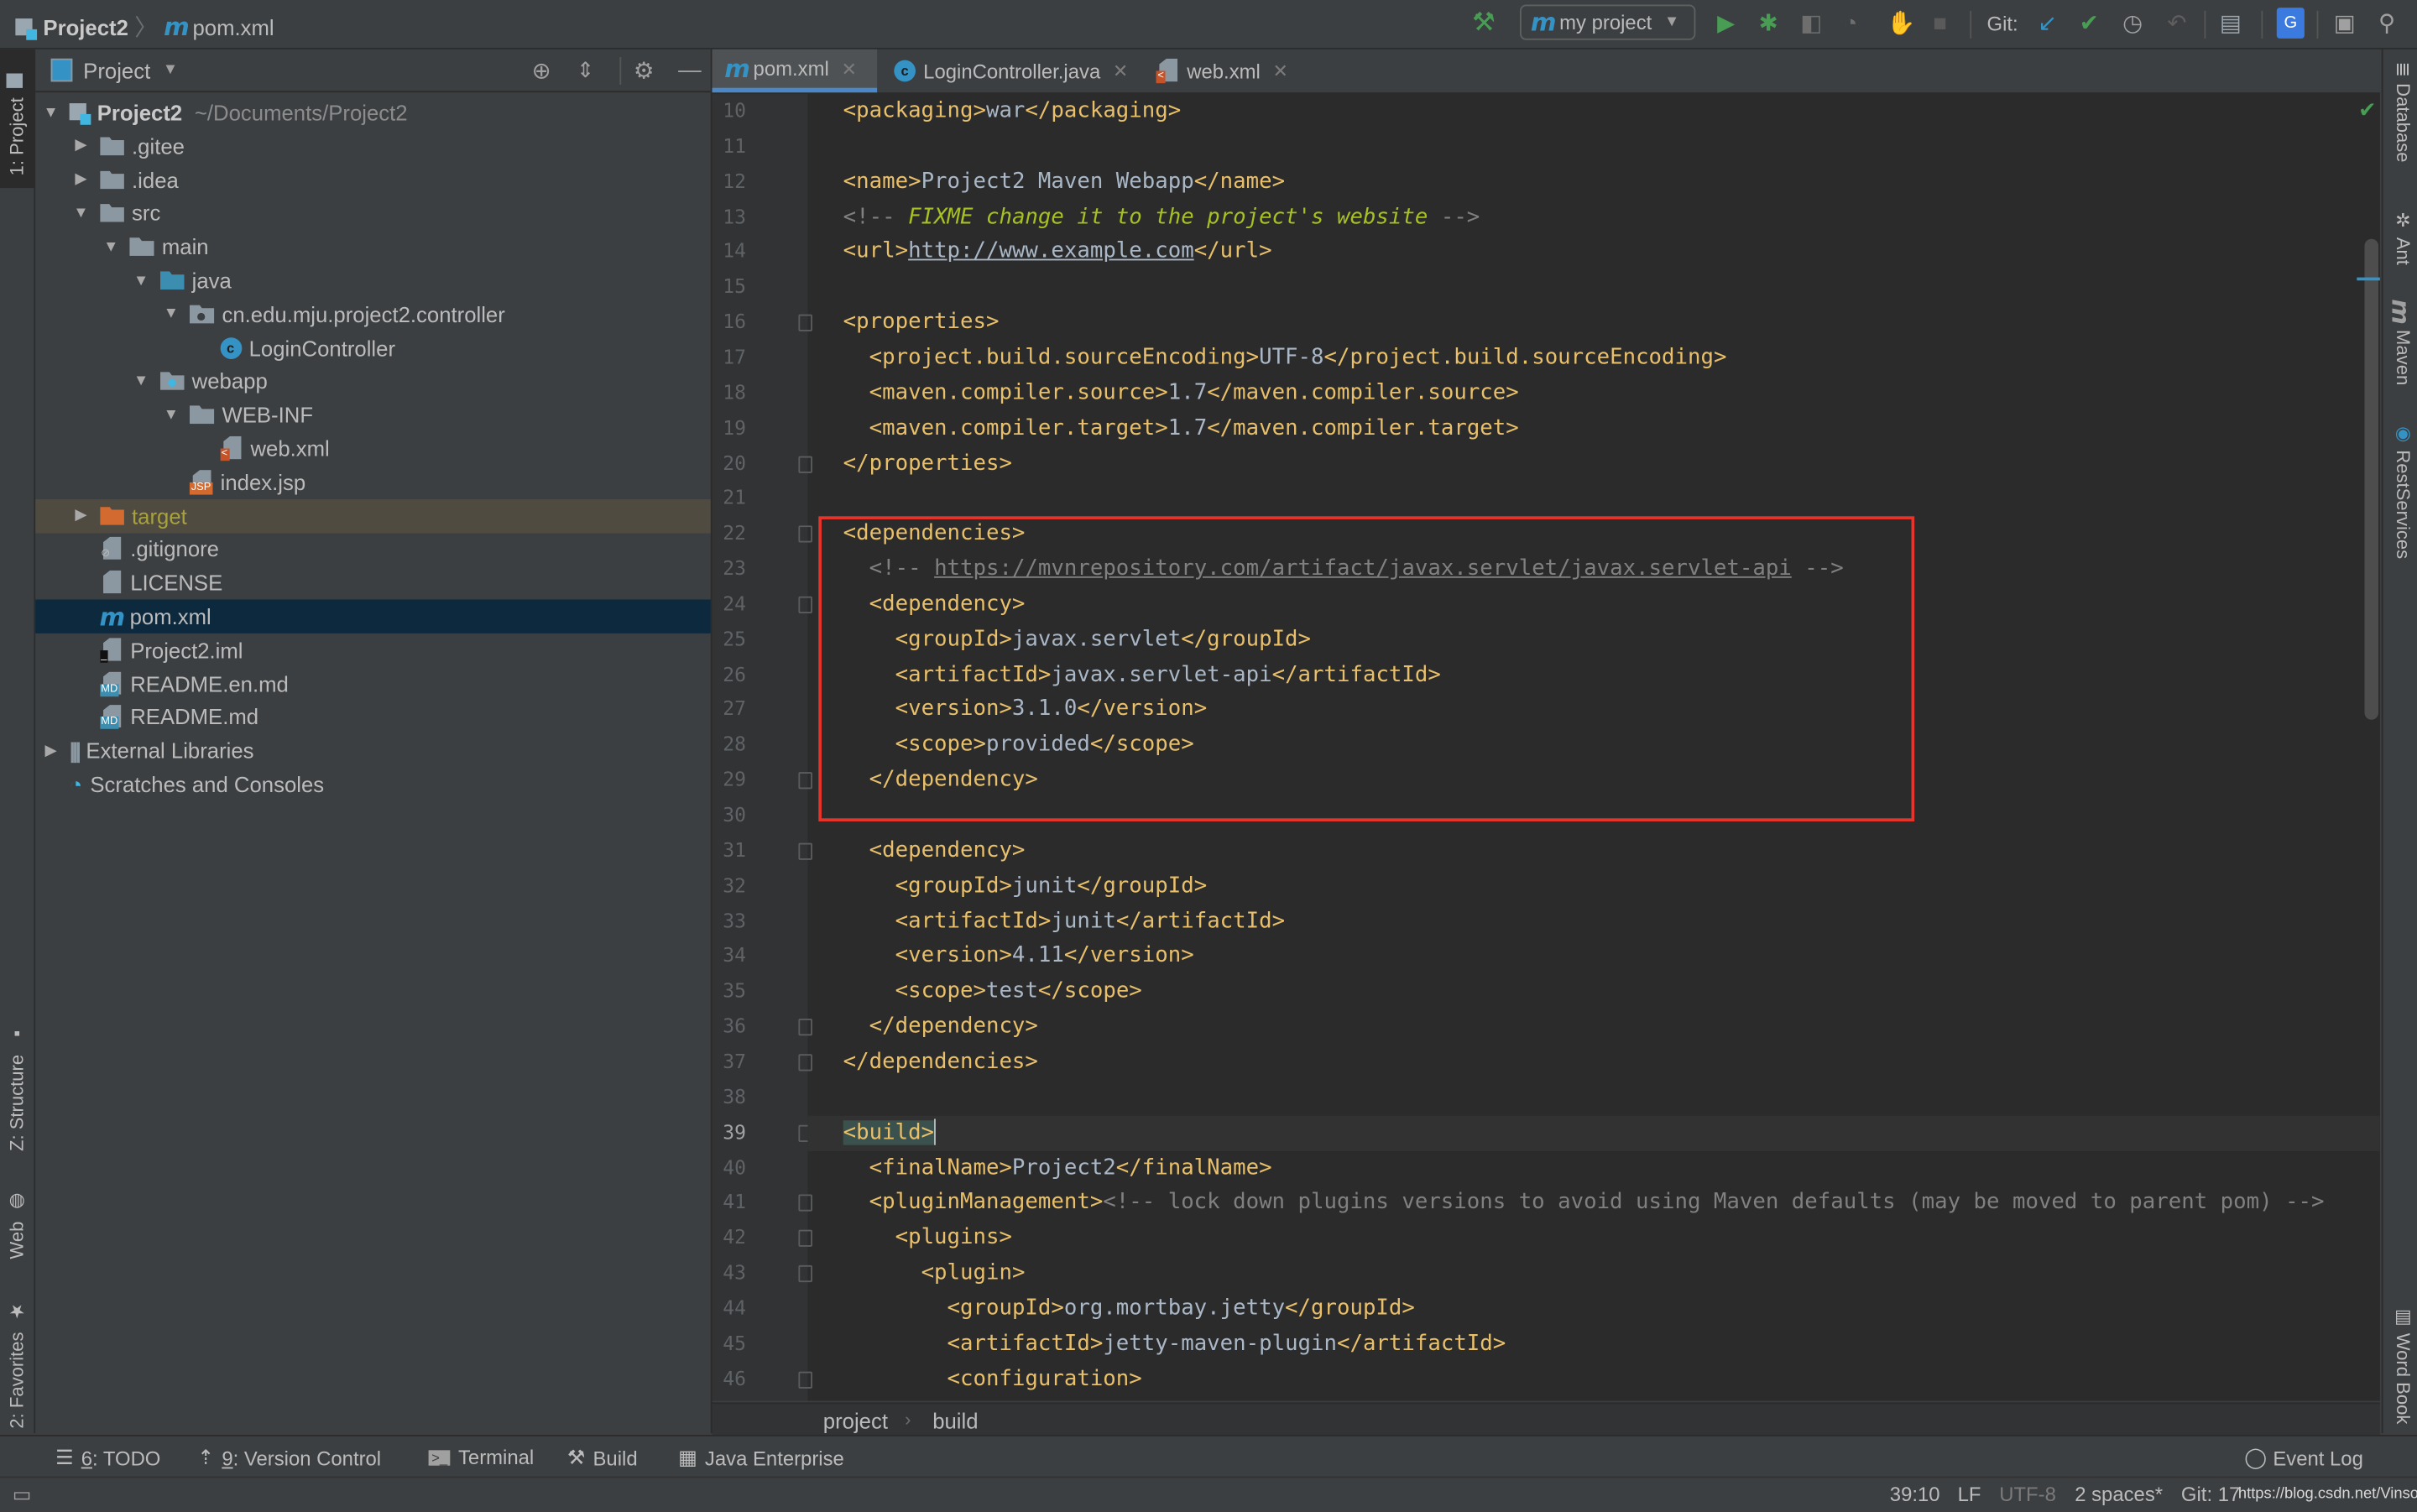 Image resolution: width=2417 pixels, height=1512 pixels. I want to click on tool-button-build: ⚒ Build, so click(602, 1458).